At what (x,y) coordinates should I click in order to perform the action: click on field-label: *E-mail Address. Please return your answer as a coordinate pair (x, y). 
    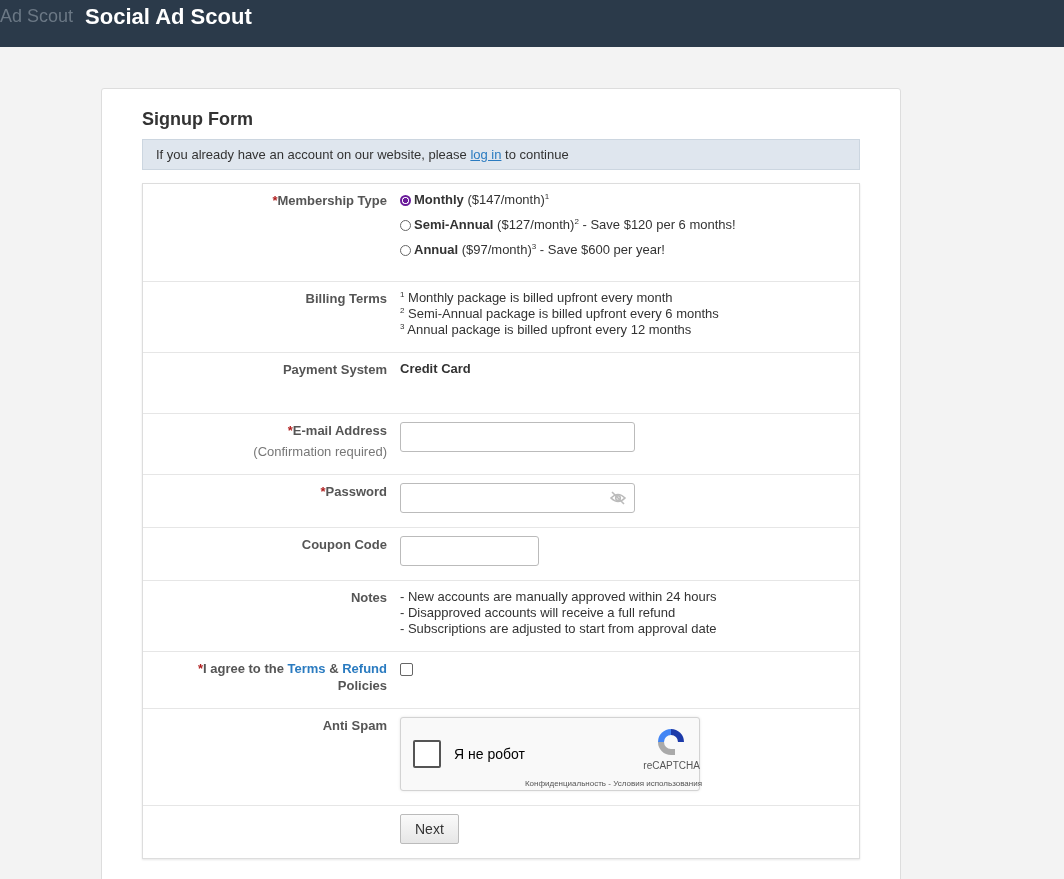
    Looking at the image, I should click on (337, 430).